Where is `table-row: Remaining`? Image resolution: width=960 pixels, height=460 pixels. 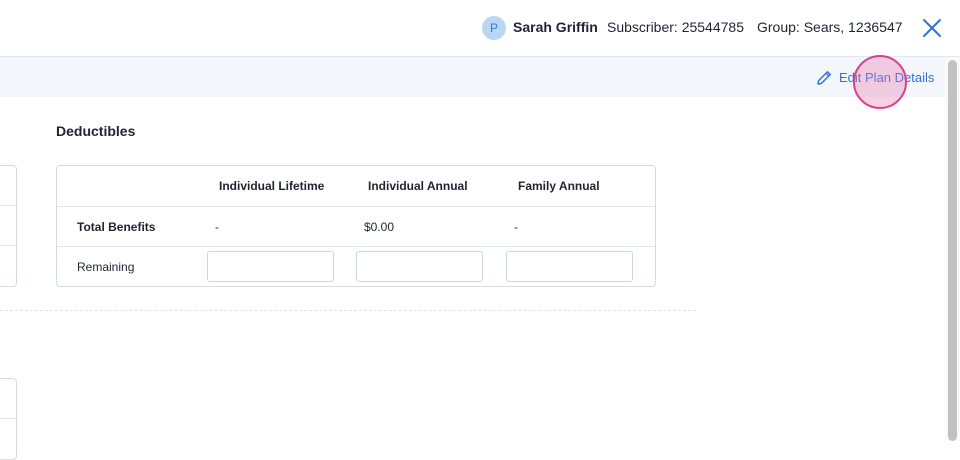
table-row: Remaining is located at coordinates (356, 266).